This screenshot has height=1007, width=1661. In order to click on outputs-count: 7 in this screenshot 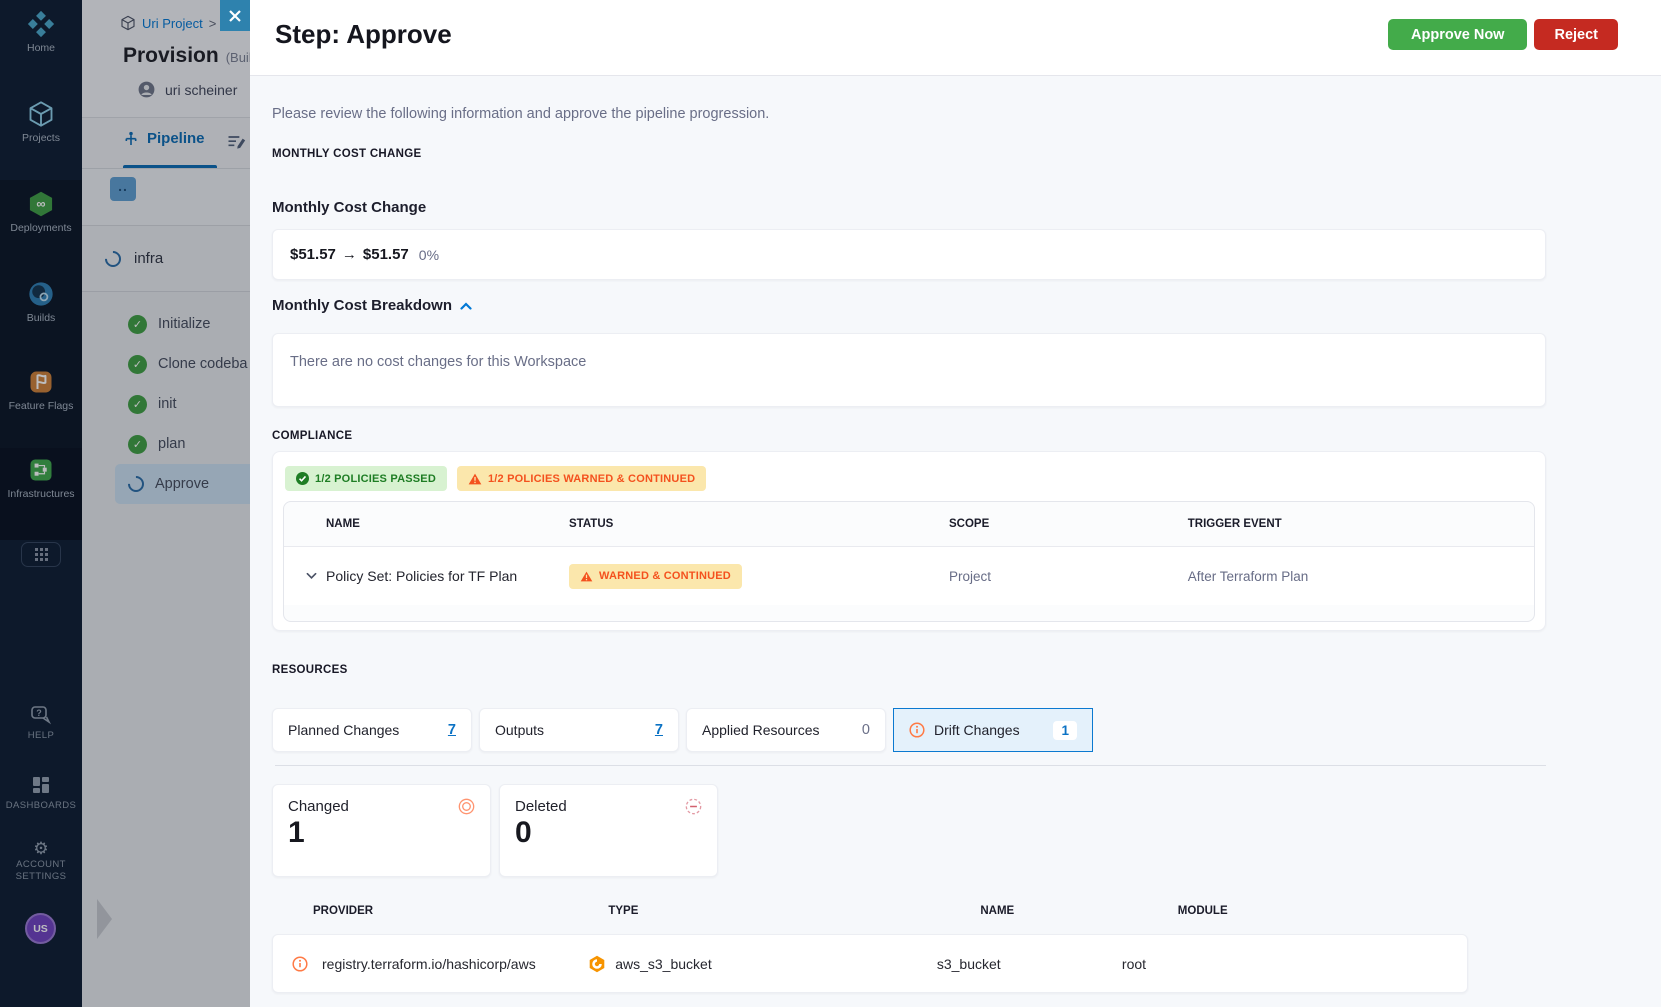, I will do `click(659, 730)`.